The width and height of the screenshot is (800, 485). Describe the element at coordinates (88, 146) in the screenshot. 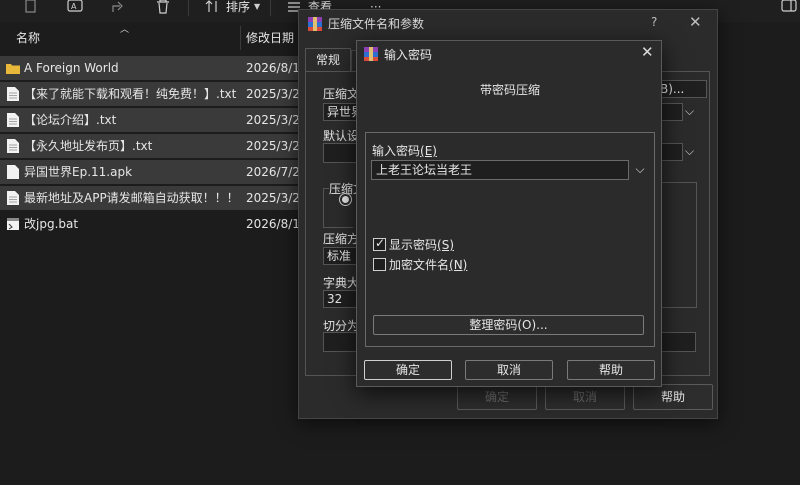

I see `file-name: 【永久地址发布页】.txt` at that location.